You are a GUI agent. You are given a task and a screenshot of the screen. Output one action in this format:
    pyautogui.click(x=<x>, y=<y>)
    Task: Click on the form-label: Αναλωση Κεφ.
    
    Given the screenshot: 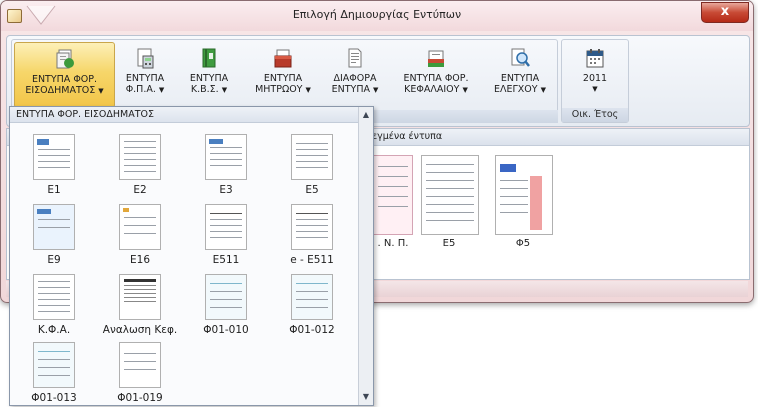 What is the action you would take?
    pyautogui.click(x=140, y=330)
    